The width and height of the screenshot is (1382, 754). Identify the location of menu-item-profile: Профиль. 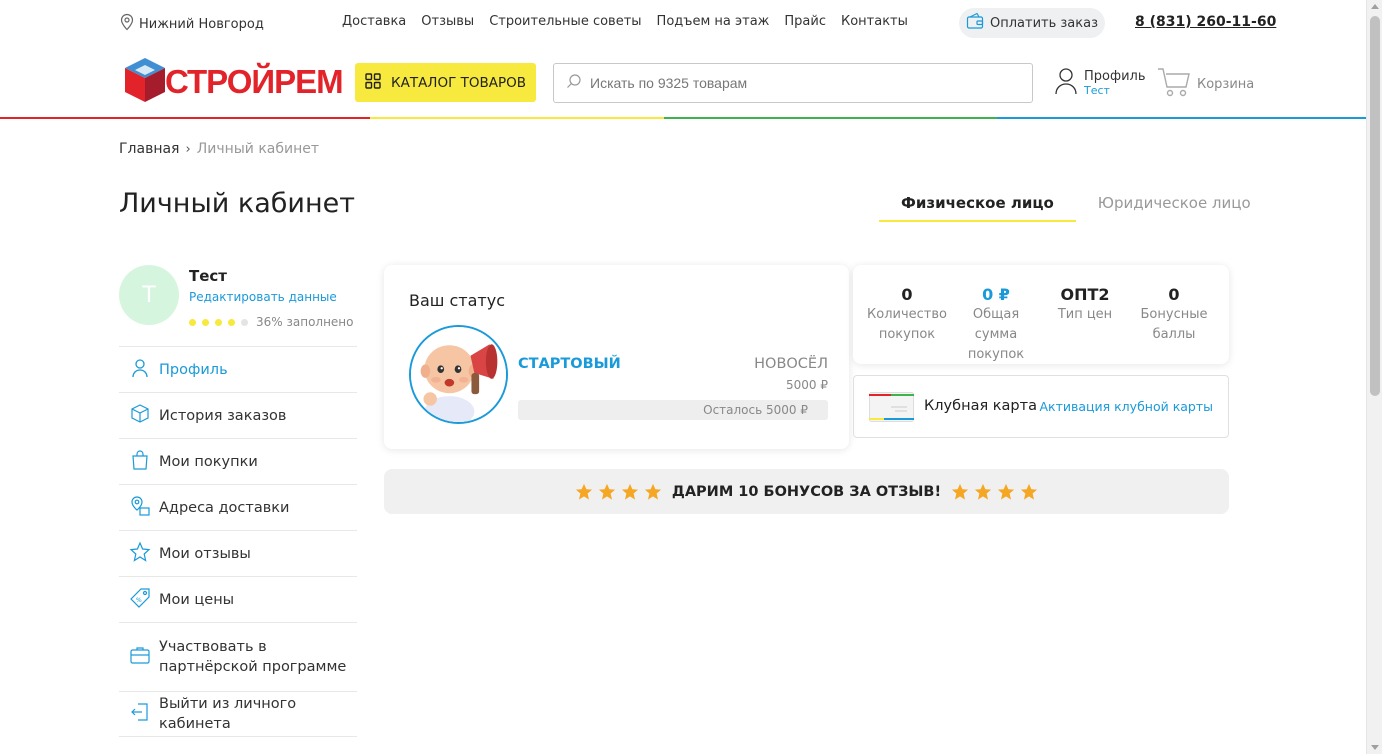
(238, 369).